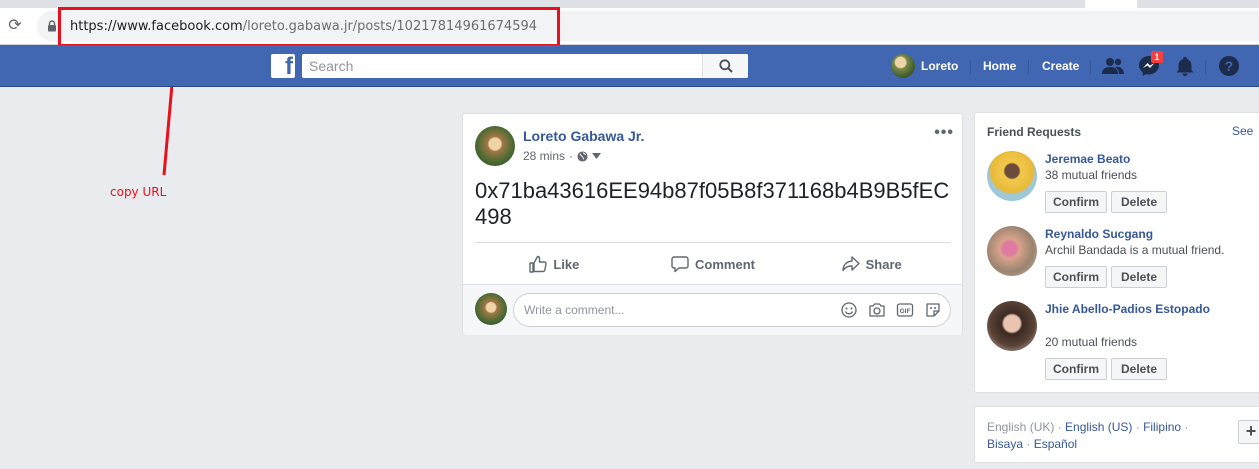 The height and width of the screenshot is (469, 1259). What do you see at coordinates (1150, 234) in the screenshot?
I see `requester-name: Reynaldo Sucgang` at bounding box center [1150, 234].